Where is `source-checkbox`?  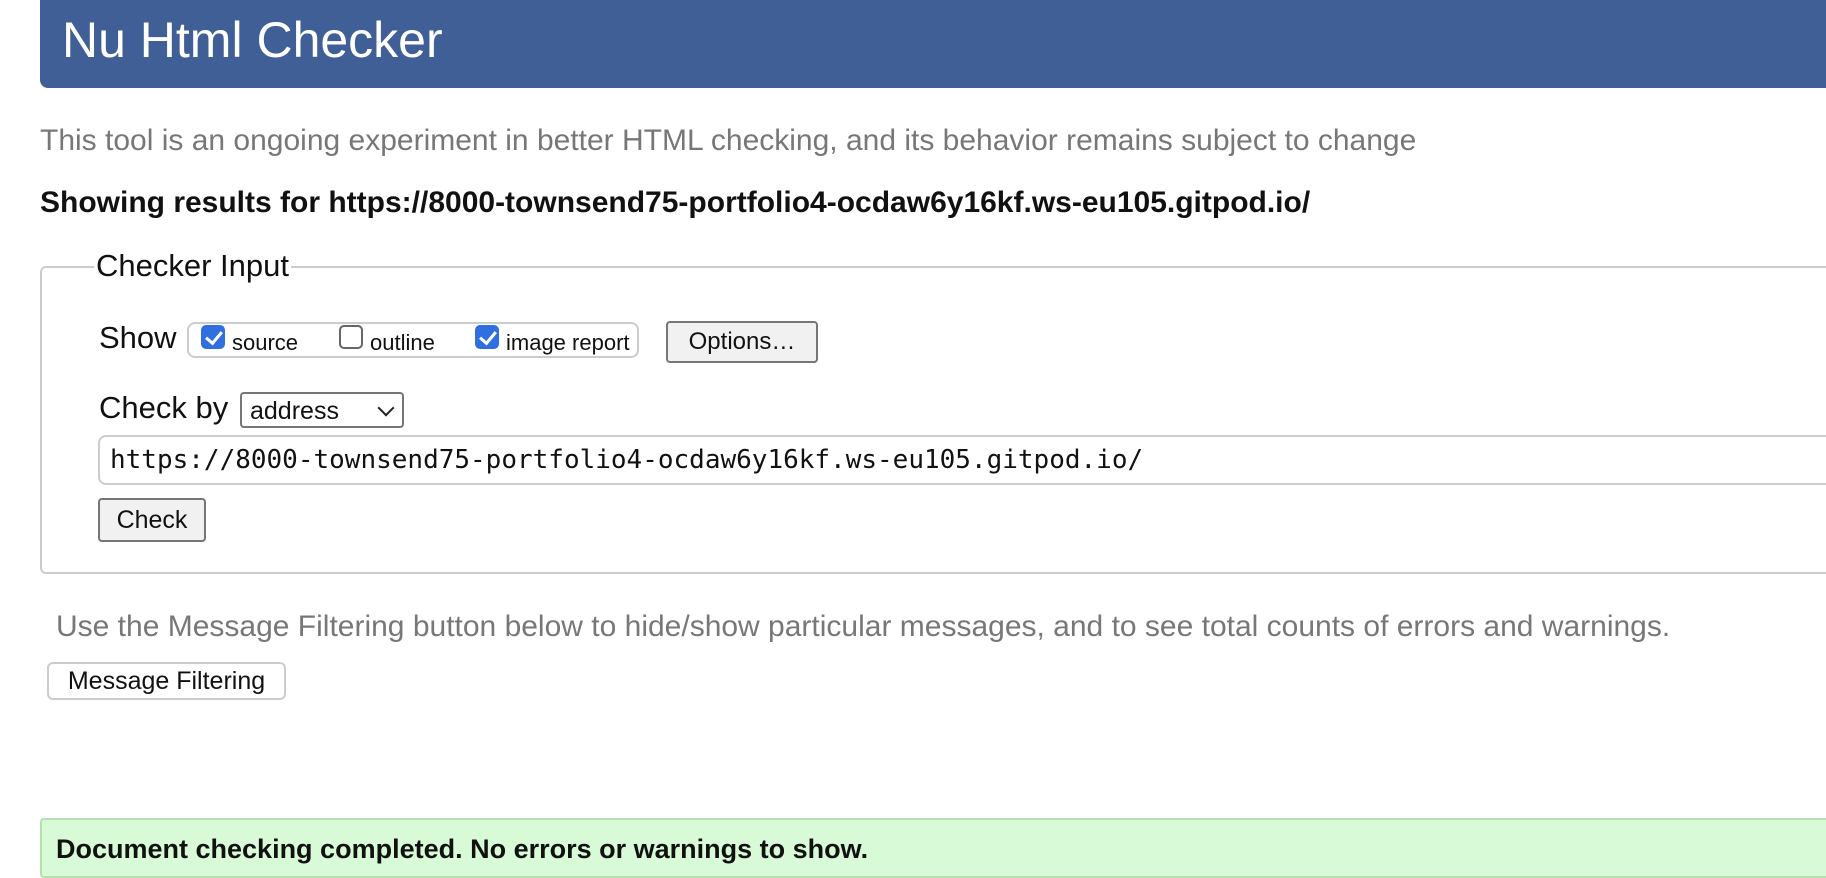
source-checkbox is located at coordinates (213, 337).